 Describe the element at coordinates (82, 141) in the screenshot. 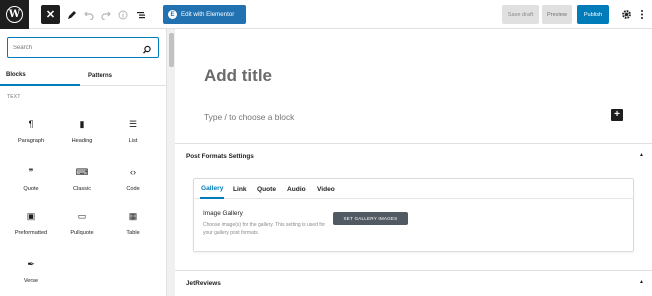

I see `block-label: Heading` at that location.